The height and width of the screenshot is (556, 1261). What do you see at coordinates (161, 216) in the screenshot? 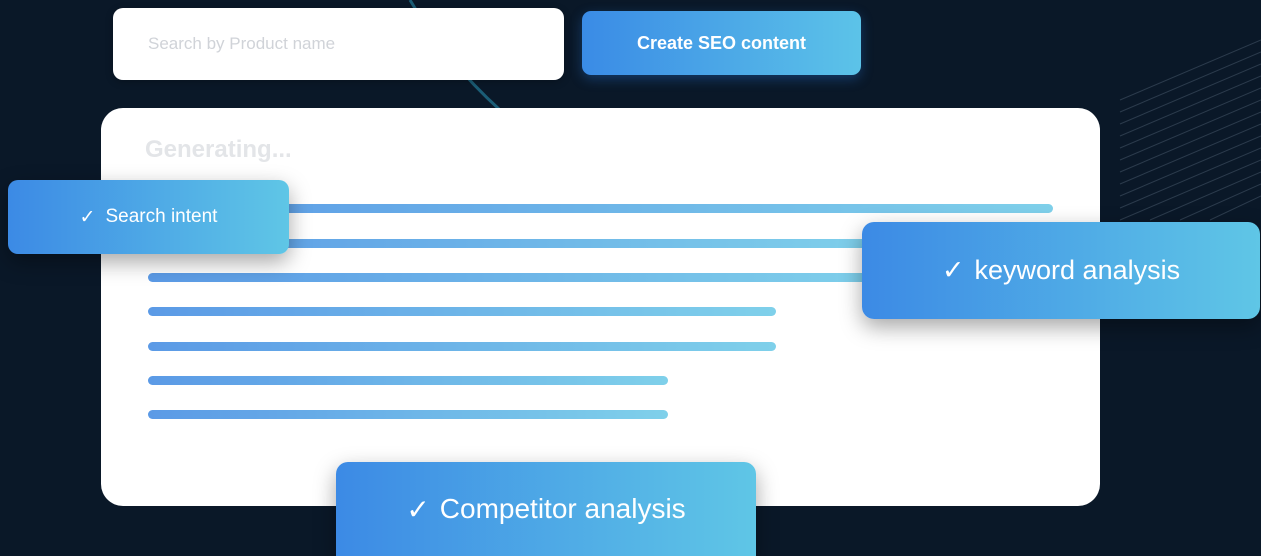
I see `search-intent-label: Search intent` at bounding box center [161, 216].